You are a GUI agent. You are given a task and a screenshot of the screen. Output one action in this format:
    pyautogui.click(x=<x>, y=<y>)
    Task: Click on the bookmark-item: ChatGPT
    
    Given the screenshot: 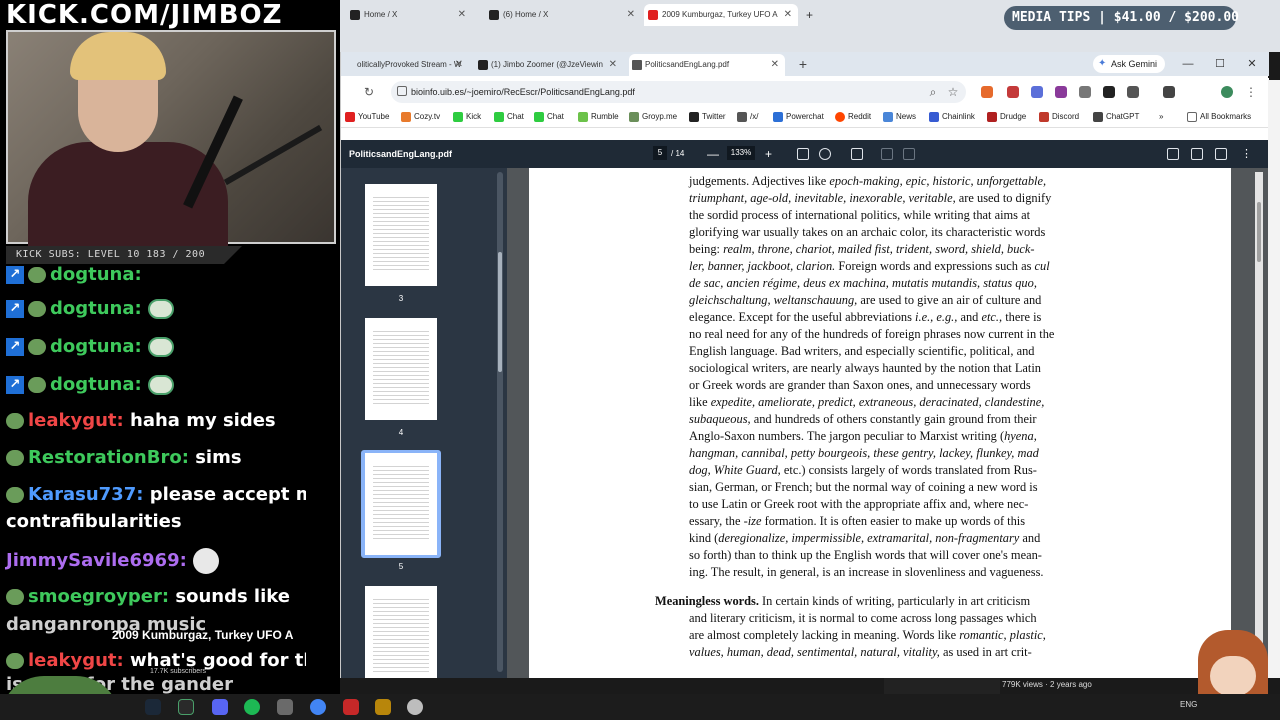 What is the action you would take?
    pyautogui.click(x=1116, y=117)
    